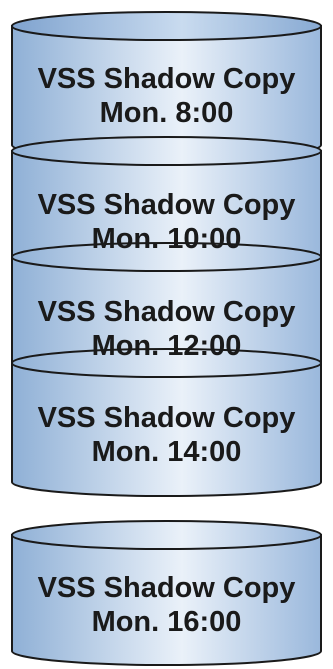 The height and width of the screenshot is (669, 333). Describe the element at coordinates (166, 205) in the screenshot. I see `cylinder-2-title: VSS Shadow Copy` at that location.